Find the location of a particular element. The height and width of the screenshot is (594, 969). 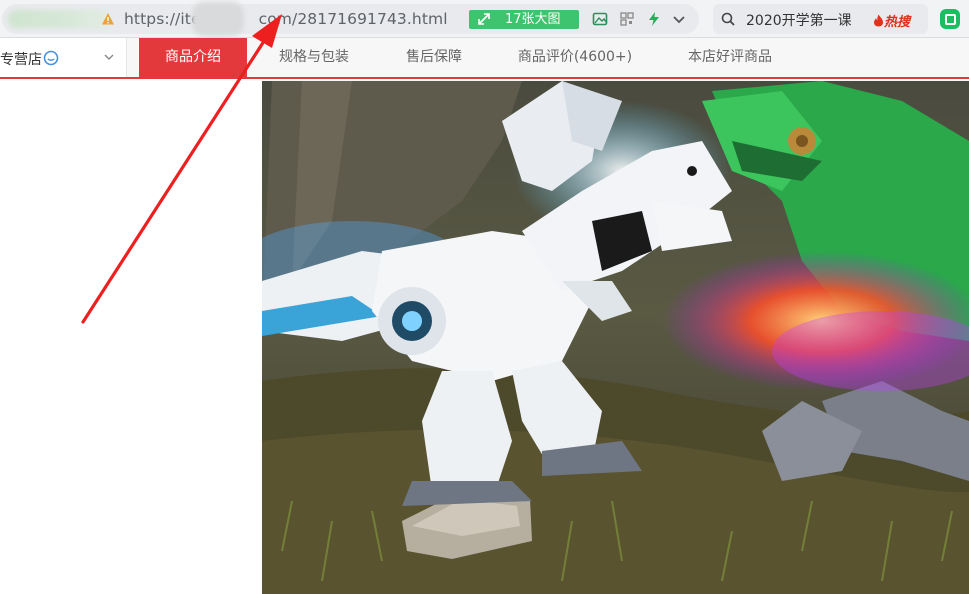

tab-store-recommended: 本店好评商品 is located at coordinates (730, 57).